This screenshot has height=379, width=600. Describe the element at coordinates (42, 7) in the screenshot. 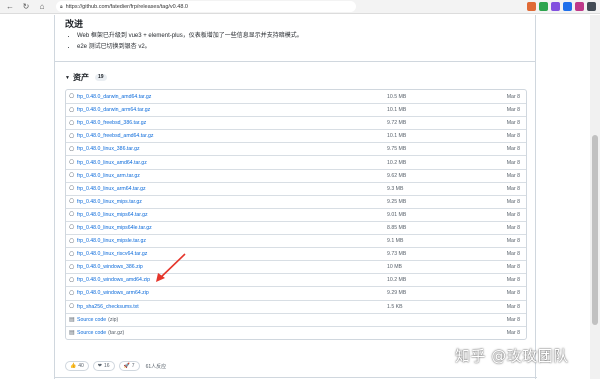

I see `home-icon: ⌂` at that location.